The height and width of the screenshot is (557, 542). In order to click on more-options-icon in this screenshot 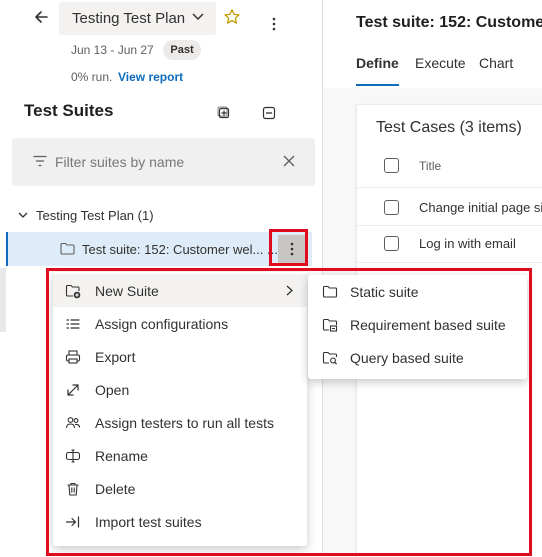, I will do `click(274, 24)`.